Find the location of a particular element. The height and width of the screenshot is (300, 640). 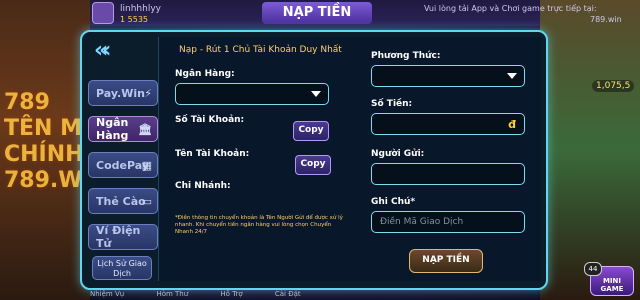

bottom-nav-item: Hòm Thư is located at coordinates (172, 294).